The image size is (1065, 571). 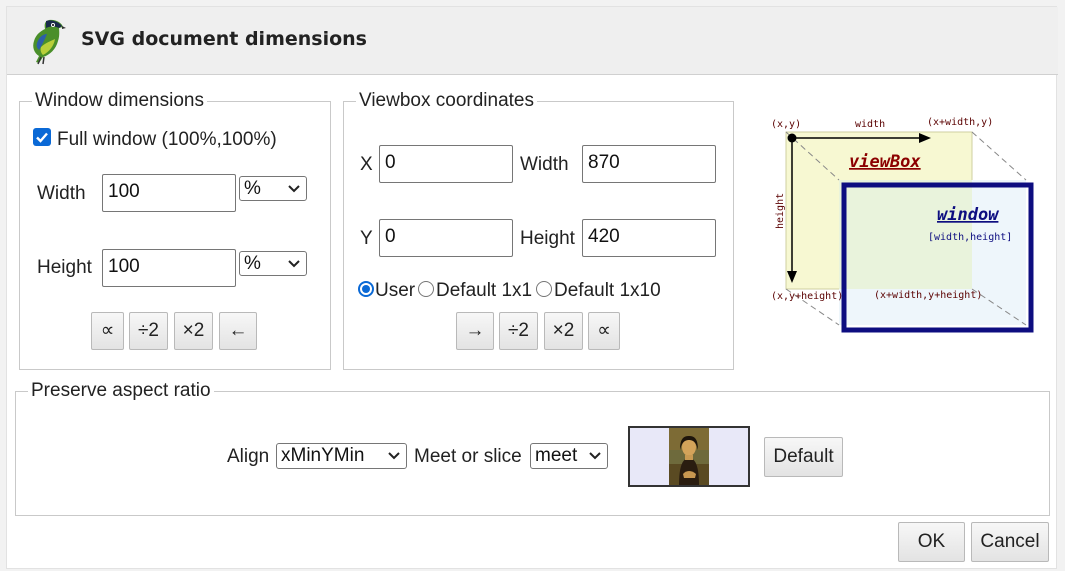 I want to click on align-select: xMinYMin, so click(x=341, y=456).